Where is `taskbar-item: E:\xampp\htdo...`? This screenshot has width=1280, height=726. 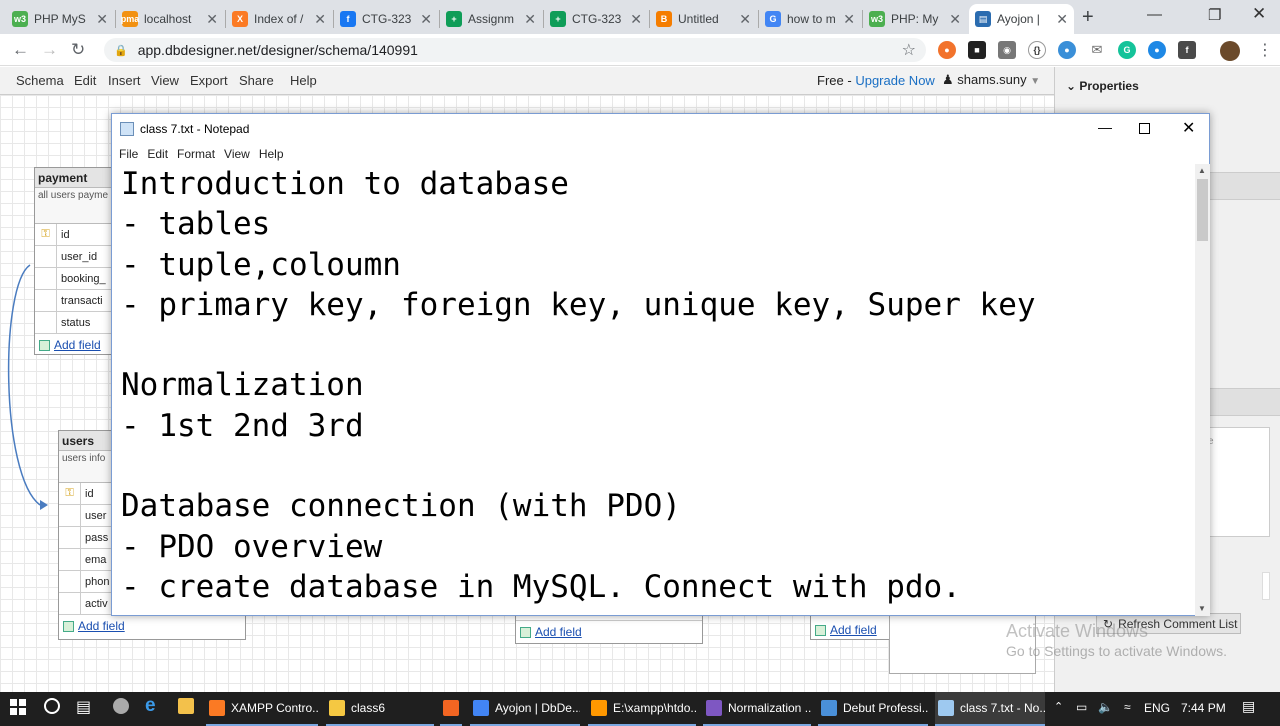 taskbar-item: E:\xampp\htdo... is located at coordinates (642, 709).